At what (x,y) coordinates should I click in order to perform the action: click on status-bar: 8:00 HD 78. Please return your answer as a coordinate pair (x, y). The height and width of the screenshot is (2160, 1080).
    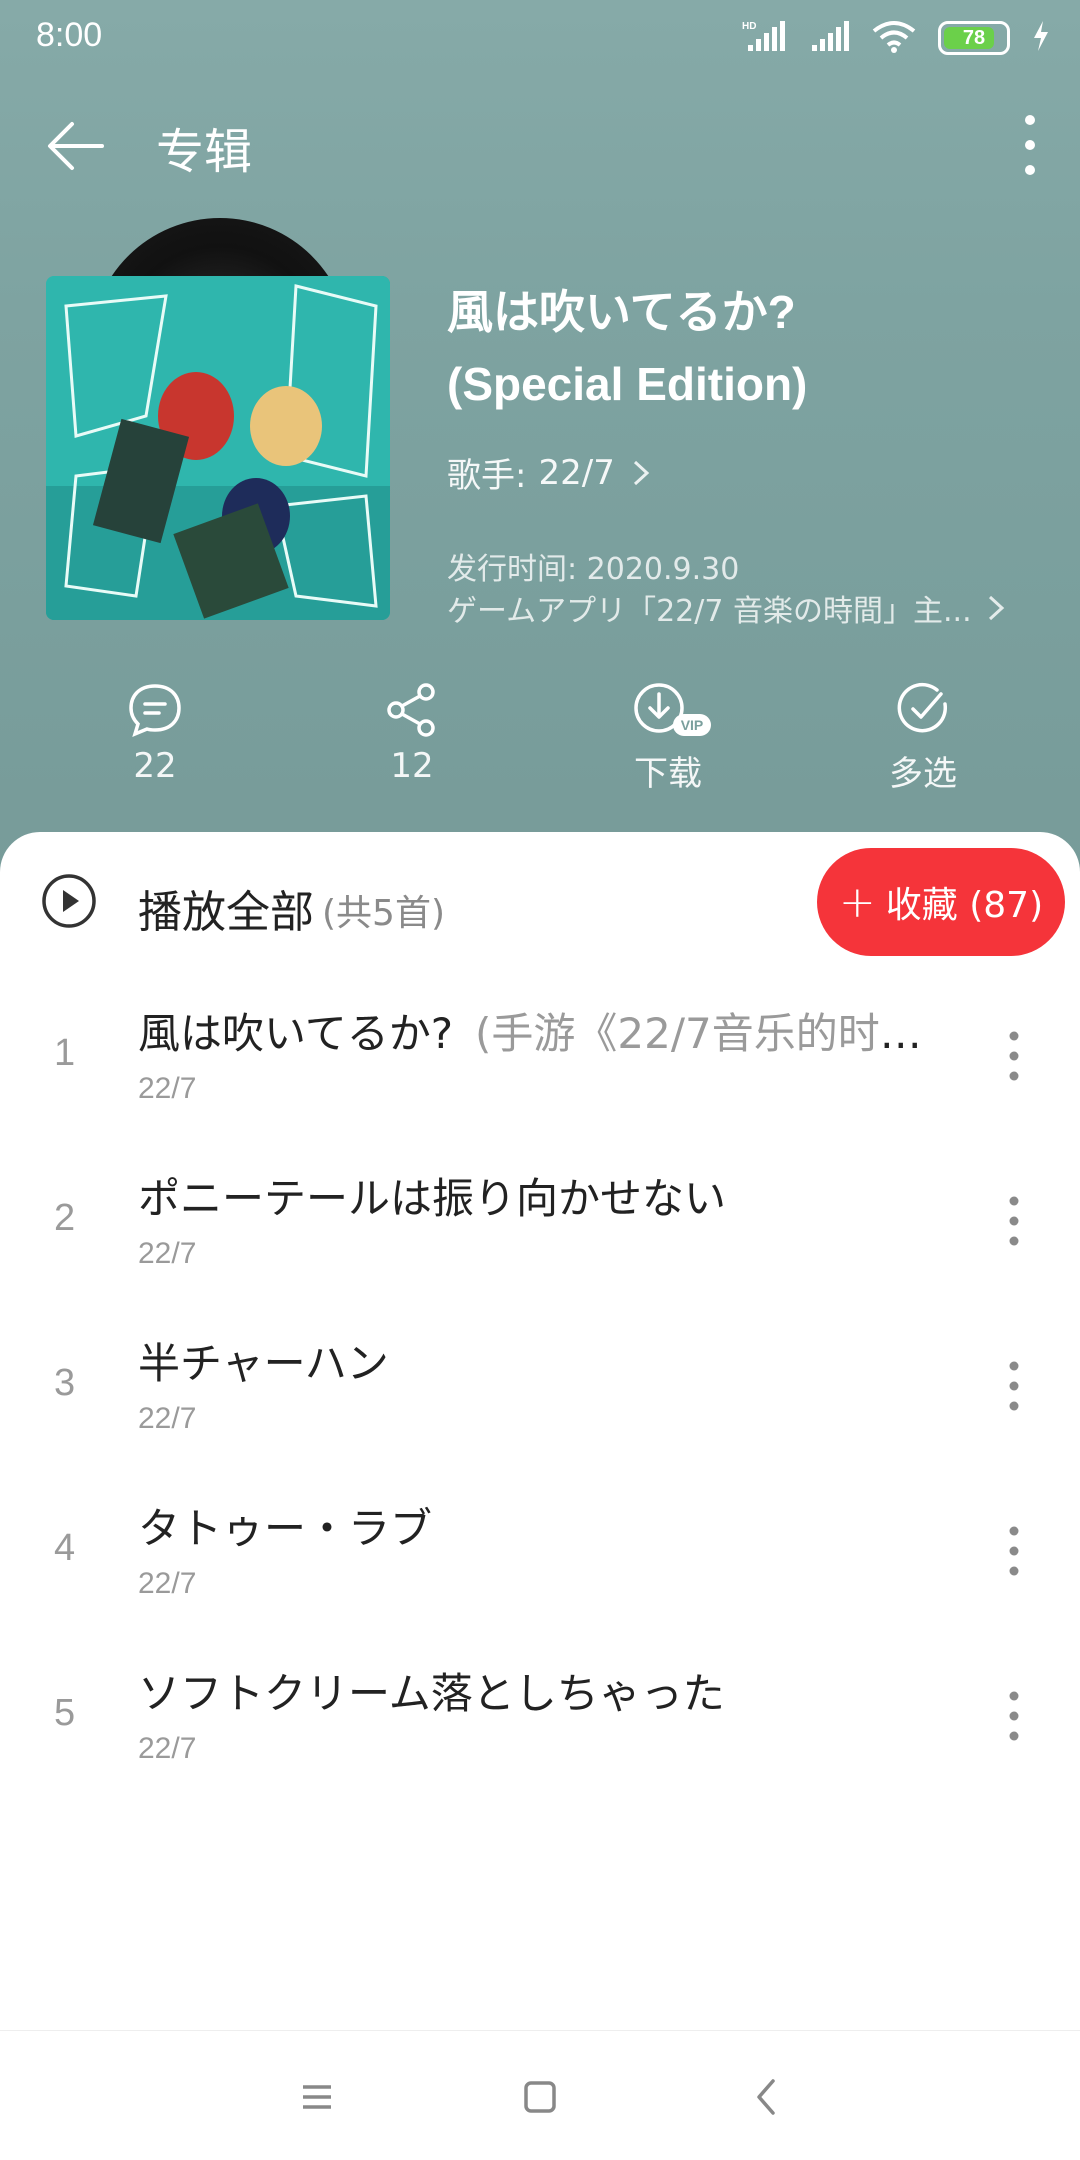
    Looking at the image, I should click on (540, 39).